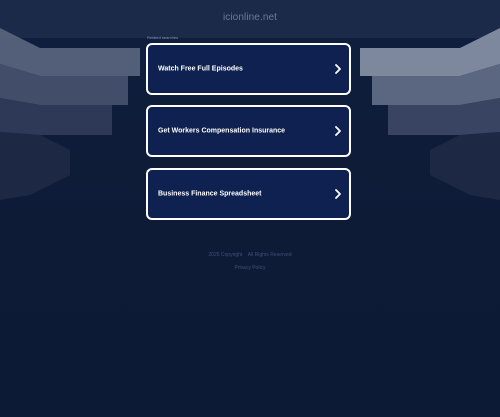 Image resolution: width=500 pixels, height=417 pixels. I want to click on listing-link-3: Business Finance Spreadsheet, so click(248, 194).